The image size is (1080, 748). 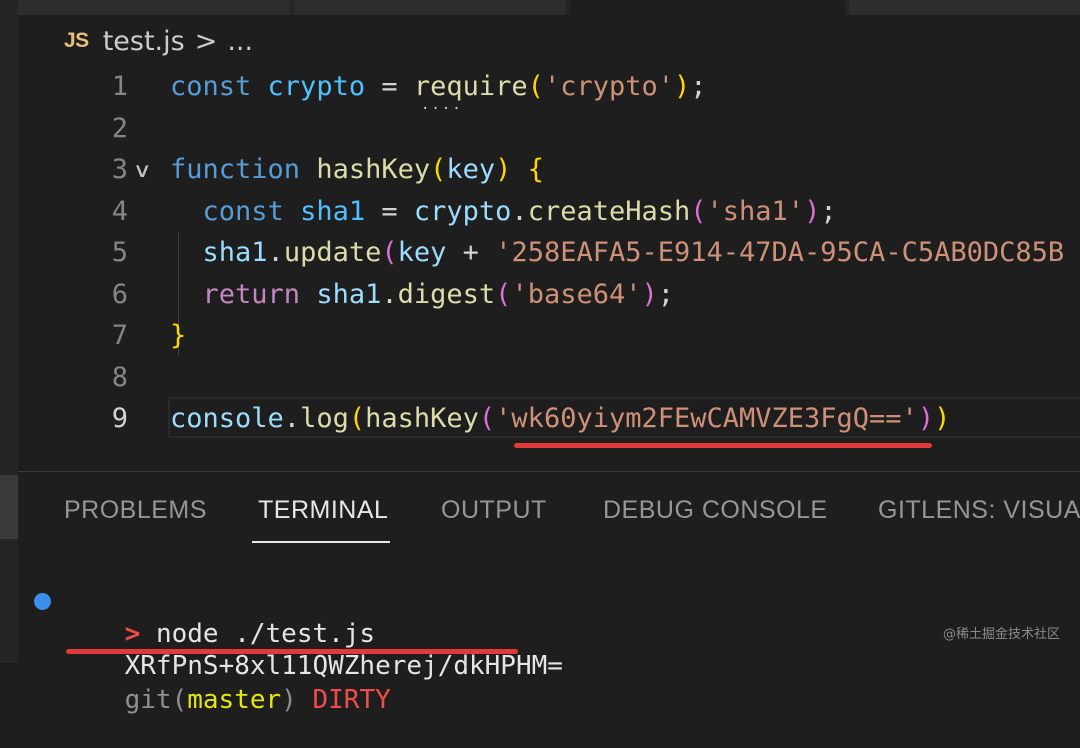 What do you see at coordinates (142, 170) in the screenshot?
I see `fold-chevron-icon: ∨` at bounding box center [142, 170].